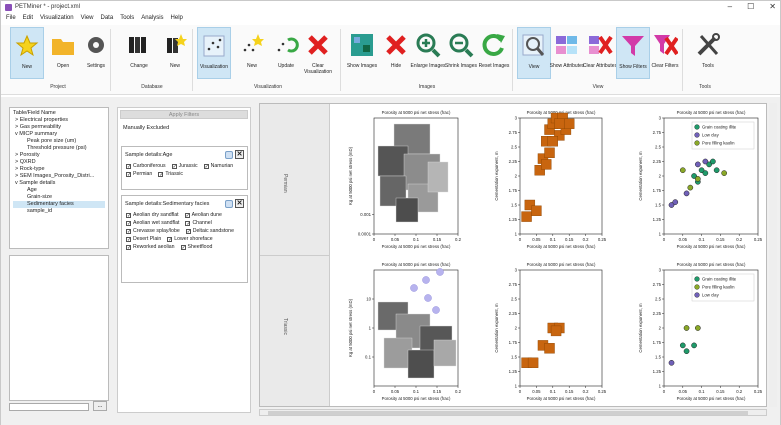  Describe the element at coordinates (96, 53) in the screenshot. I see `ribbon-button-settings: Settings` at that location.